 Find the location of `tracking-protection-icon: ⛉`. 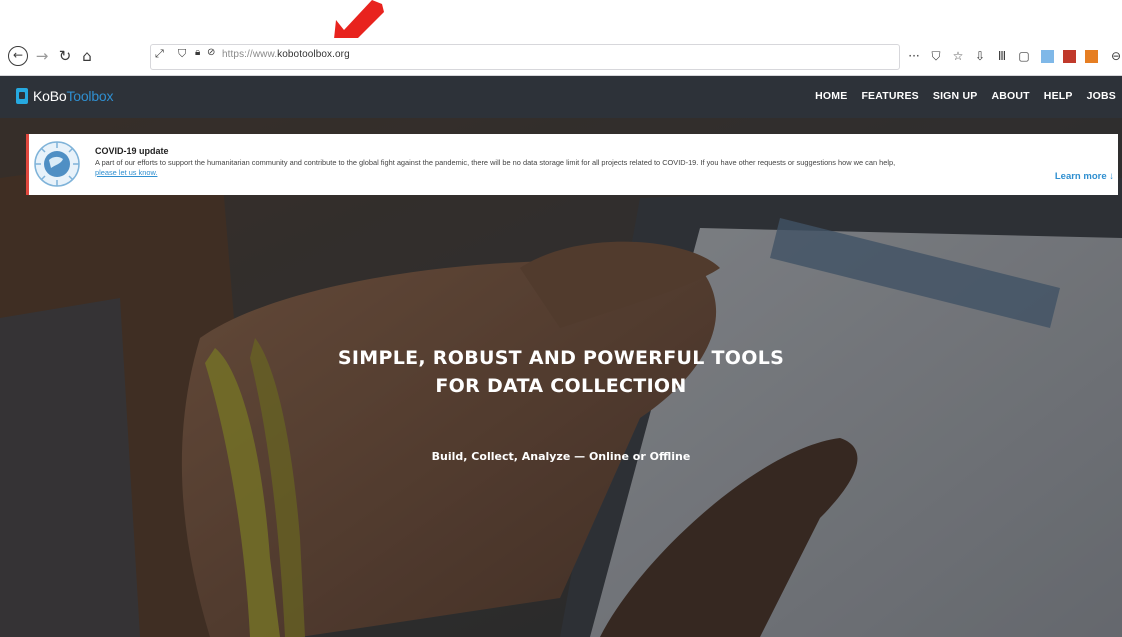

tracking-protection-icon: ⛉ is located at coordinates (182, 54).